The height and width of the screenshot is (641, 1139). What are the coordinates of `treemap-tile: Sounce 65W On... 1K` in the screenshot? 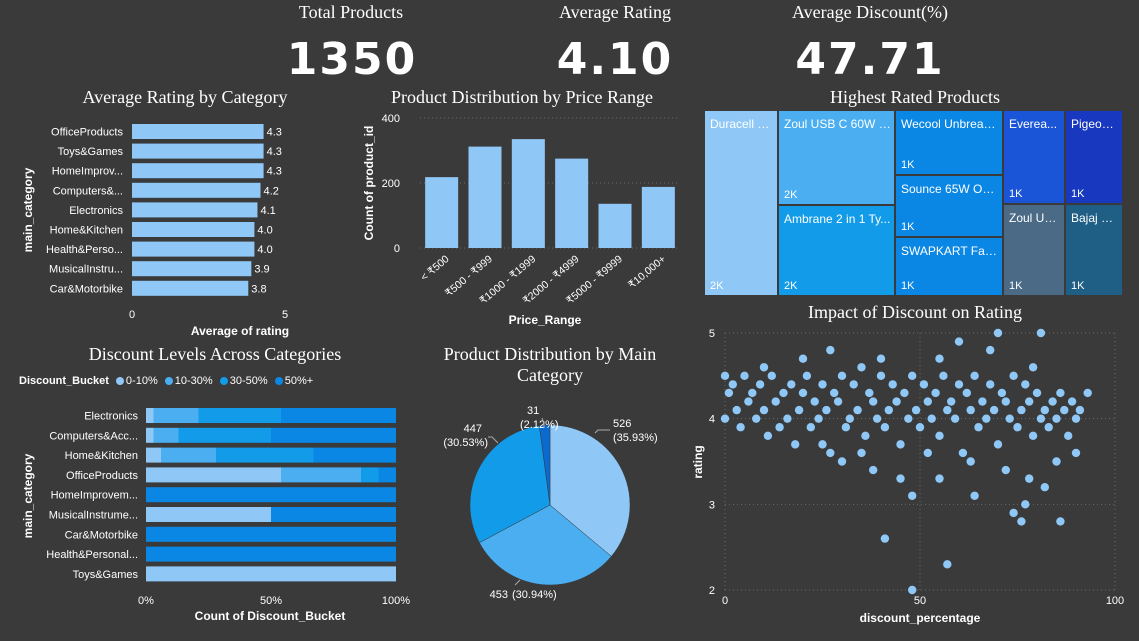 It's located at (949, 206).